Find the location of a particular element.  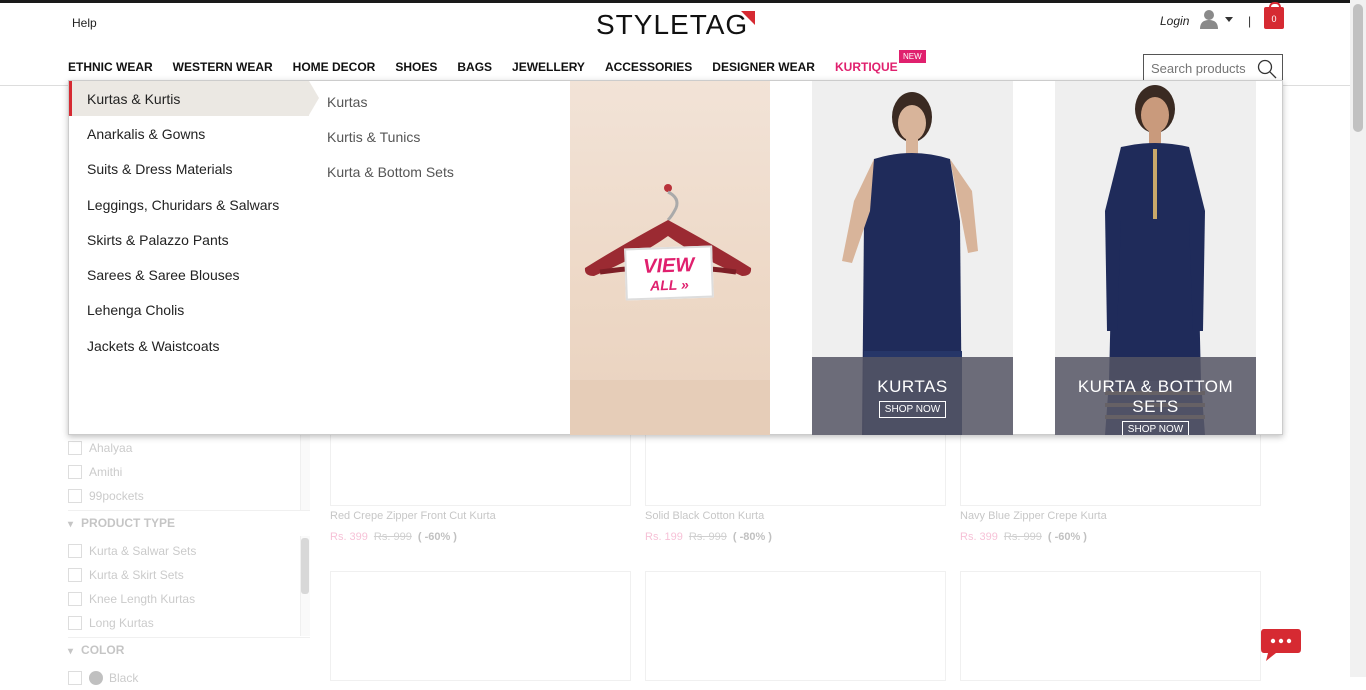

search-box is located at coordinates (1213, 68).